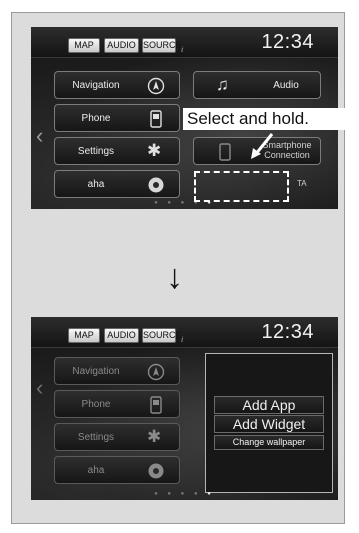 The image size is (359, 533). I want to click on add-widget-button: Add Widget, so click(269, 424).